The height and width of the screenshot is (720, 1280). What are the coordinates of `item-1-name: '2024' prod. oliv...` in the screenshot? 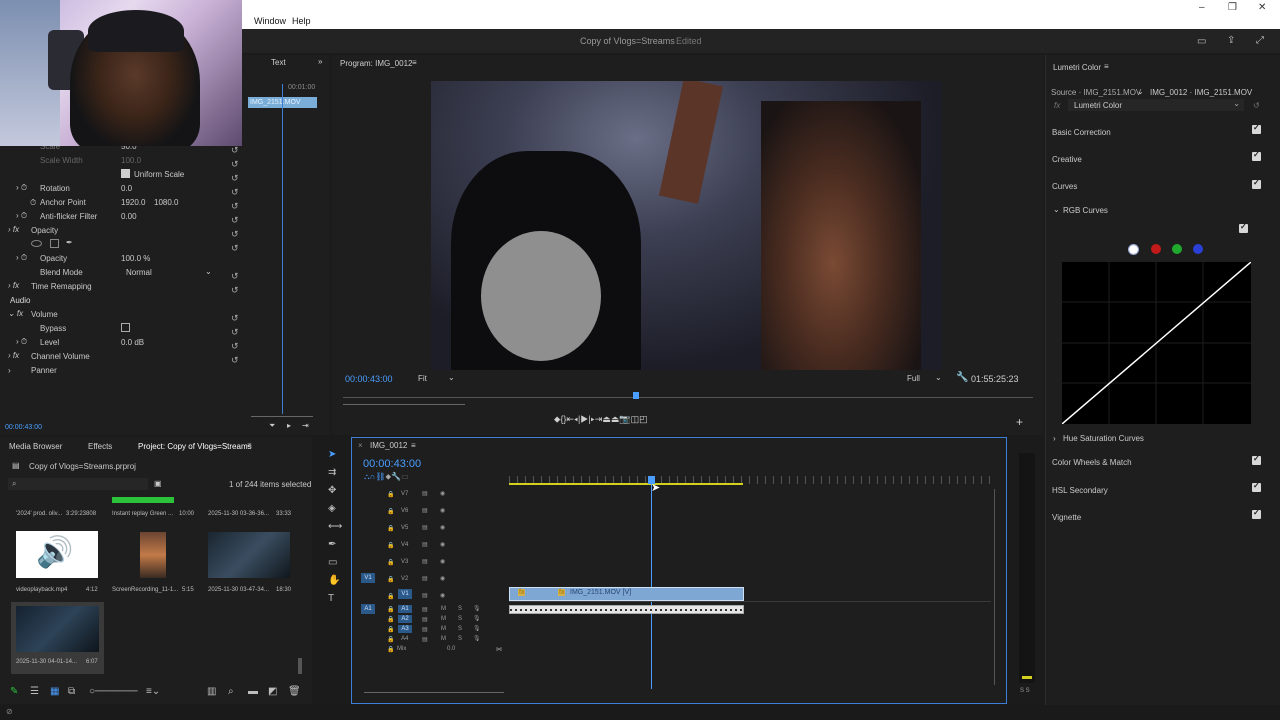 It's located at (39, 514).